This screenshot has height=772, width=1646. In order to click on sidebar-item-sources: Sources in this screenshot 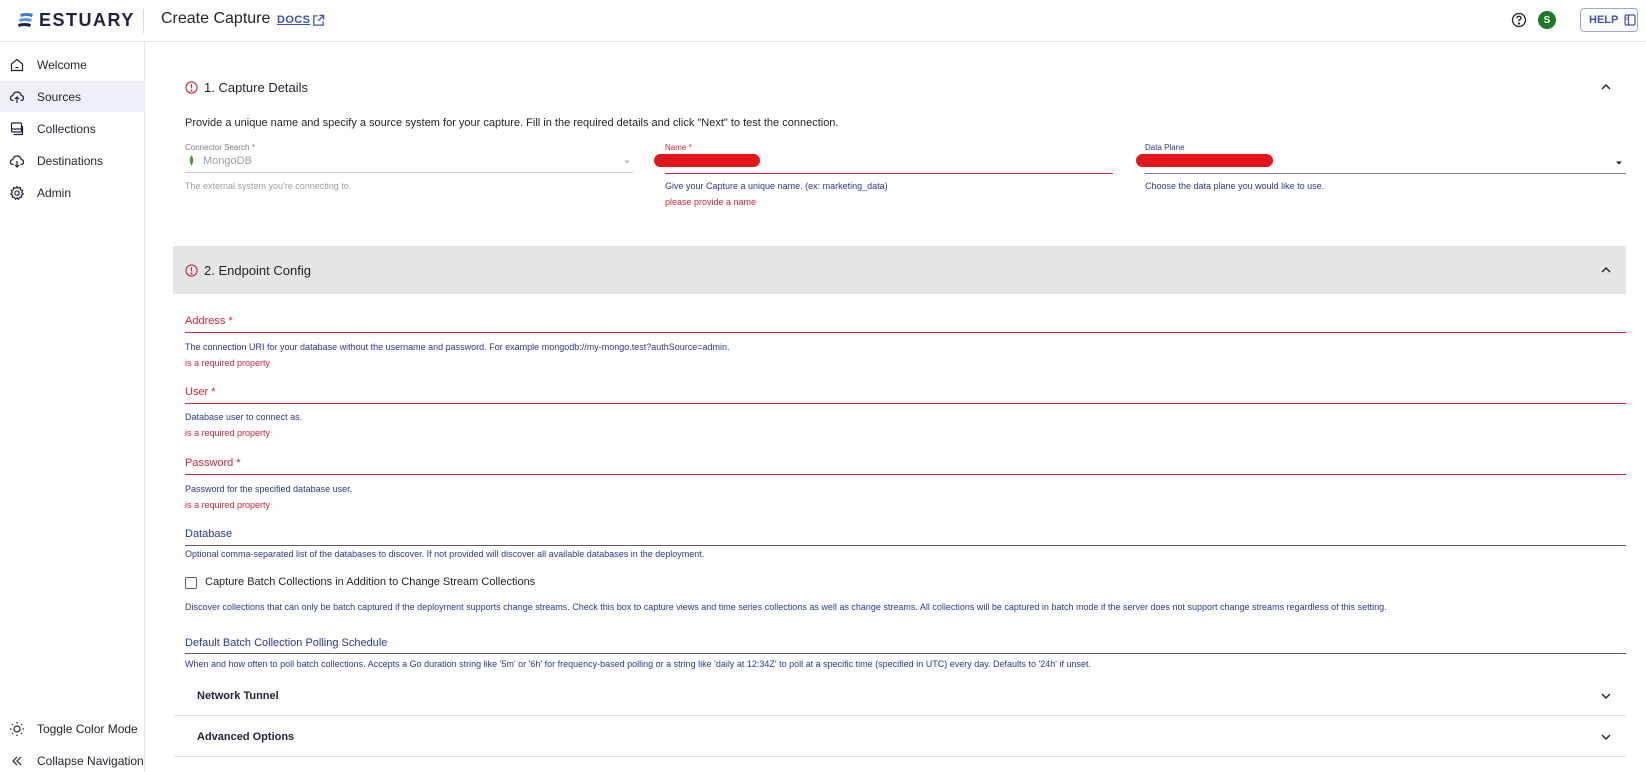, I will do `click(72, 96)`.